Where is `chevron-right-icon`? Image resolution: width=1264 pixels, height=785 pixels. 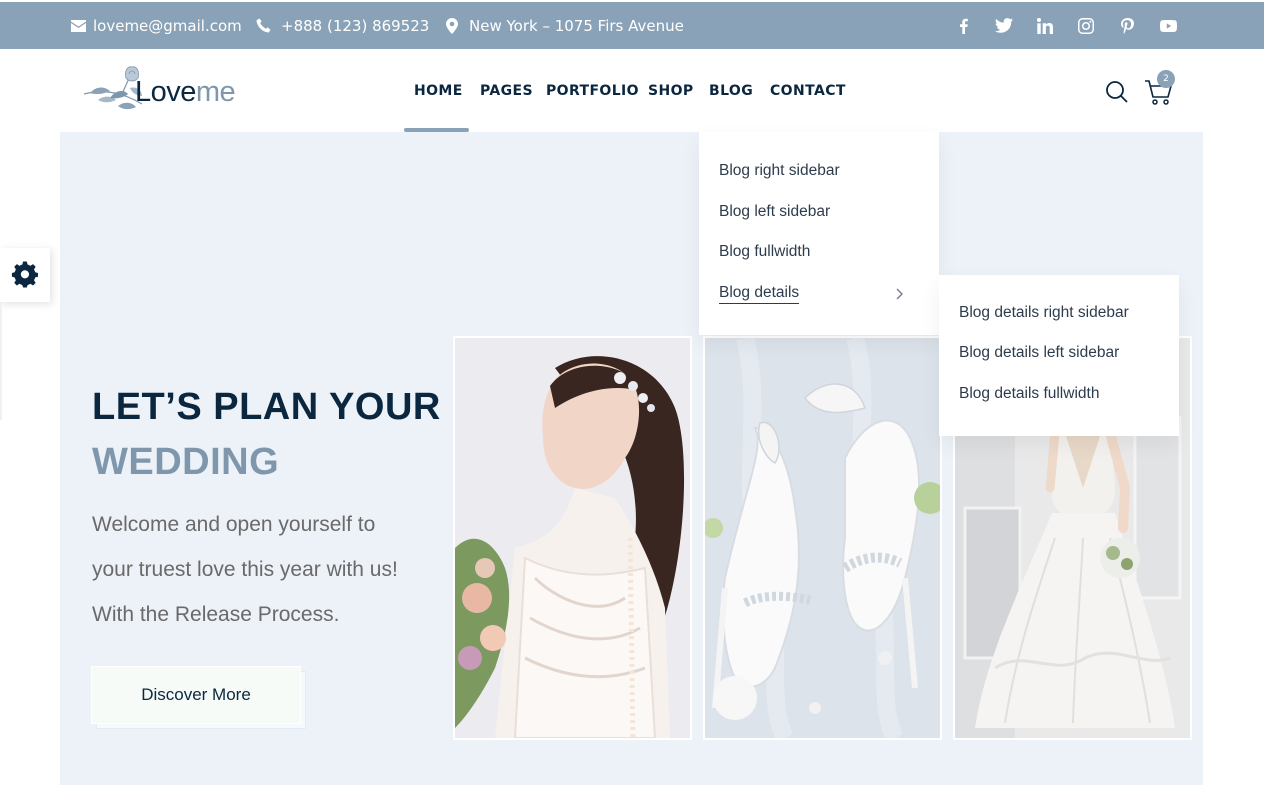
chevron-right-icon is located at coordinates (899, 294).